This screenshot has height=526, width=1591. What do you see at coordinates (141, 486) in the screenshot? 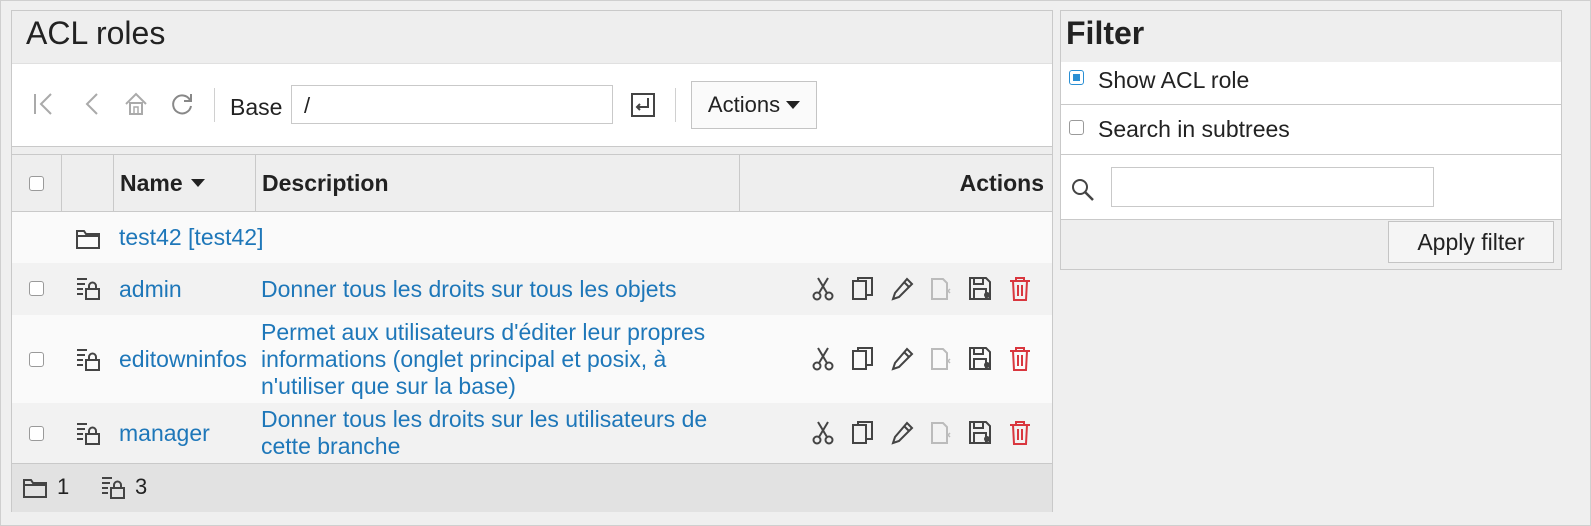
I see `role-count: 3` at bounding box center [141, 486].